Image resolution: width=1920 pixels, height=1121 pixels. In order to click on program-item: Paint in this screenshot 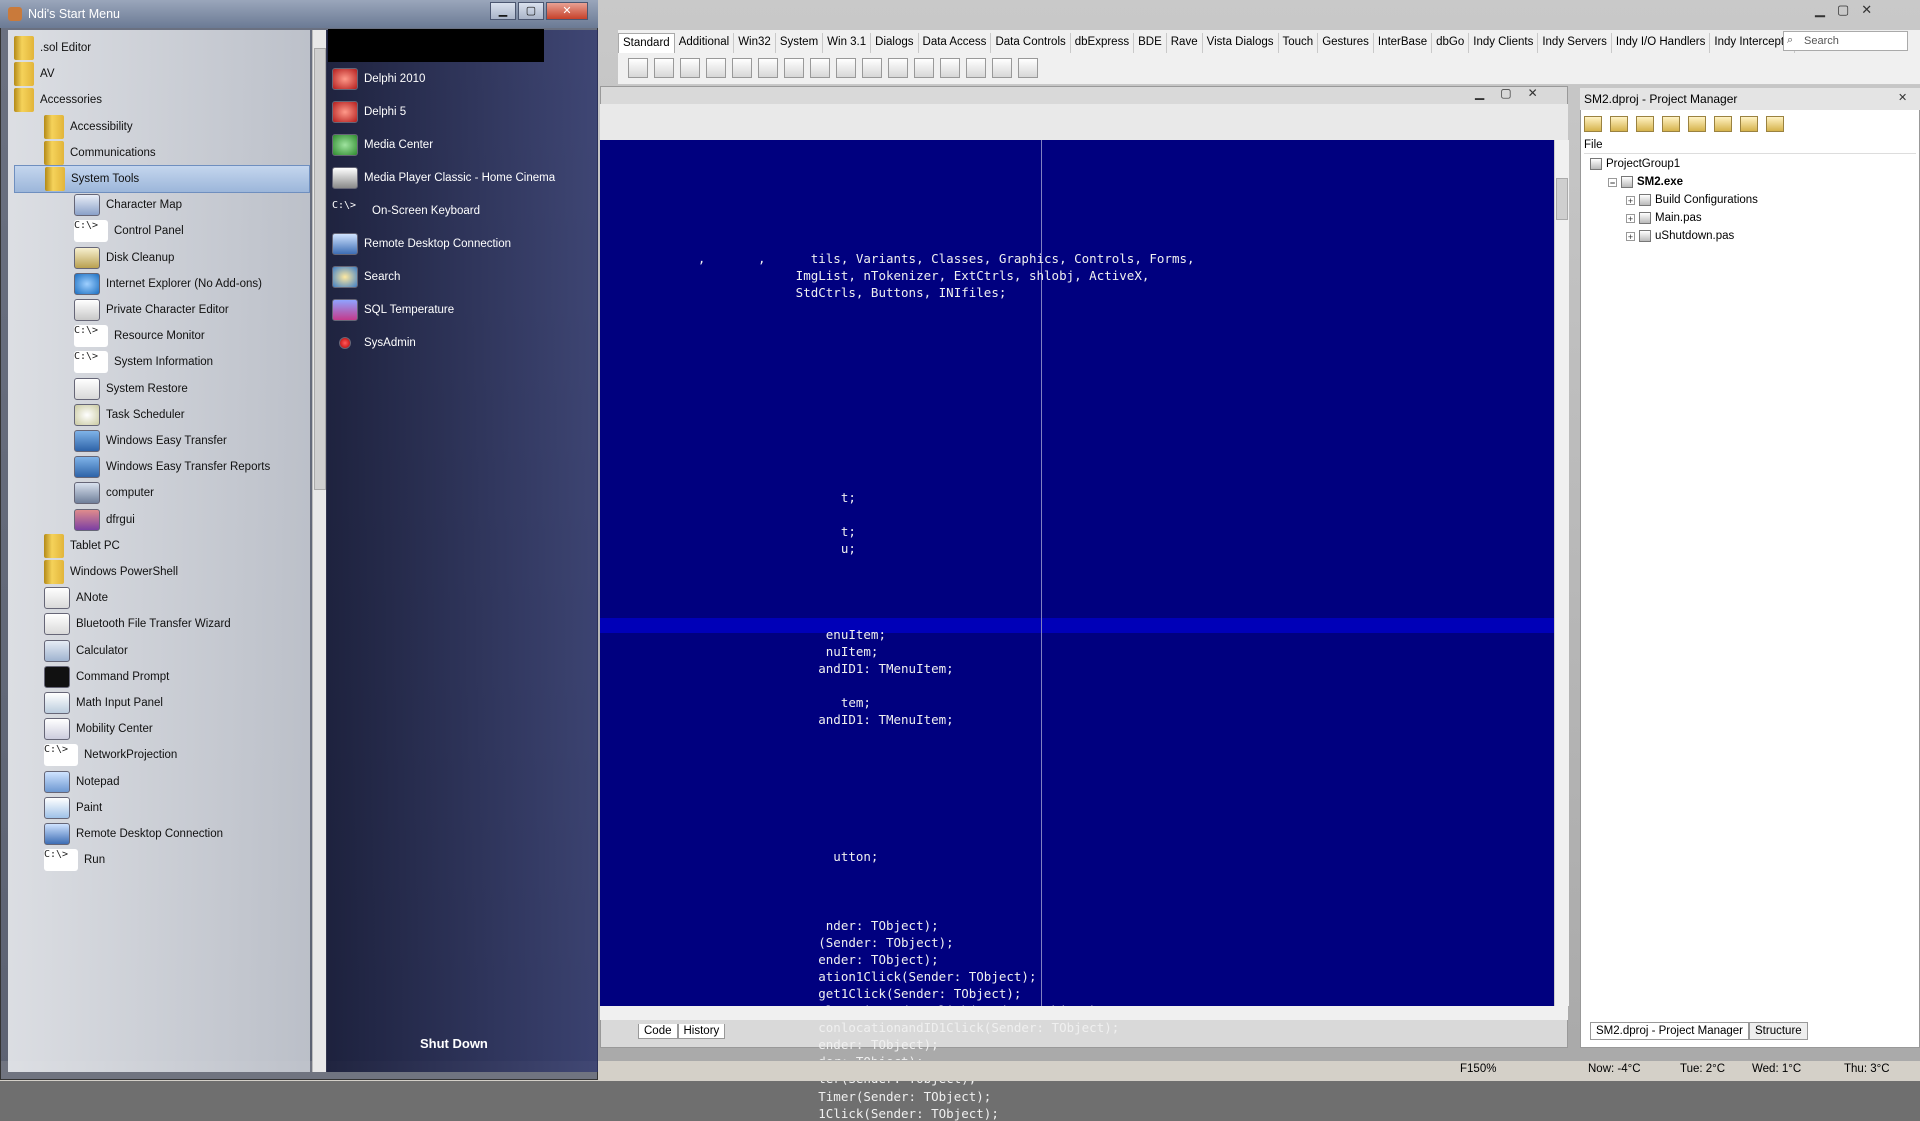, I will do `click(73, 808)`.